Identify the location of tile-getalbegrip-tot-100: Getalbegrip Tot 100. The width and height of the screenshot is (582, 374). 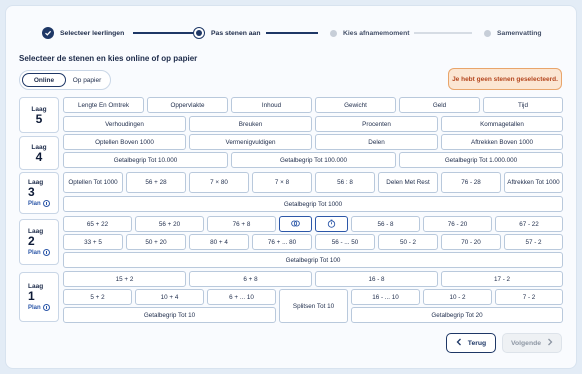
(313, 260).